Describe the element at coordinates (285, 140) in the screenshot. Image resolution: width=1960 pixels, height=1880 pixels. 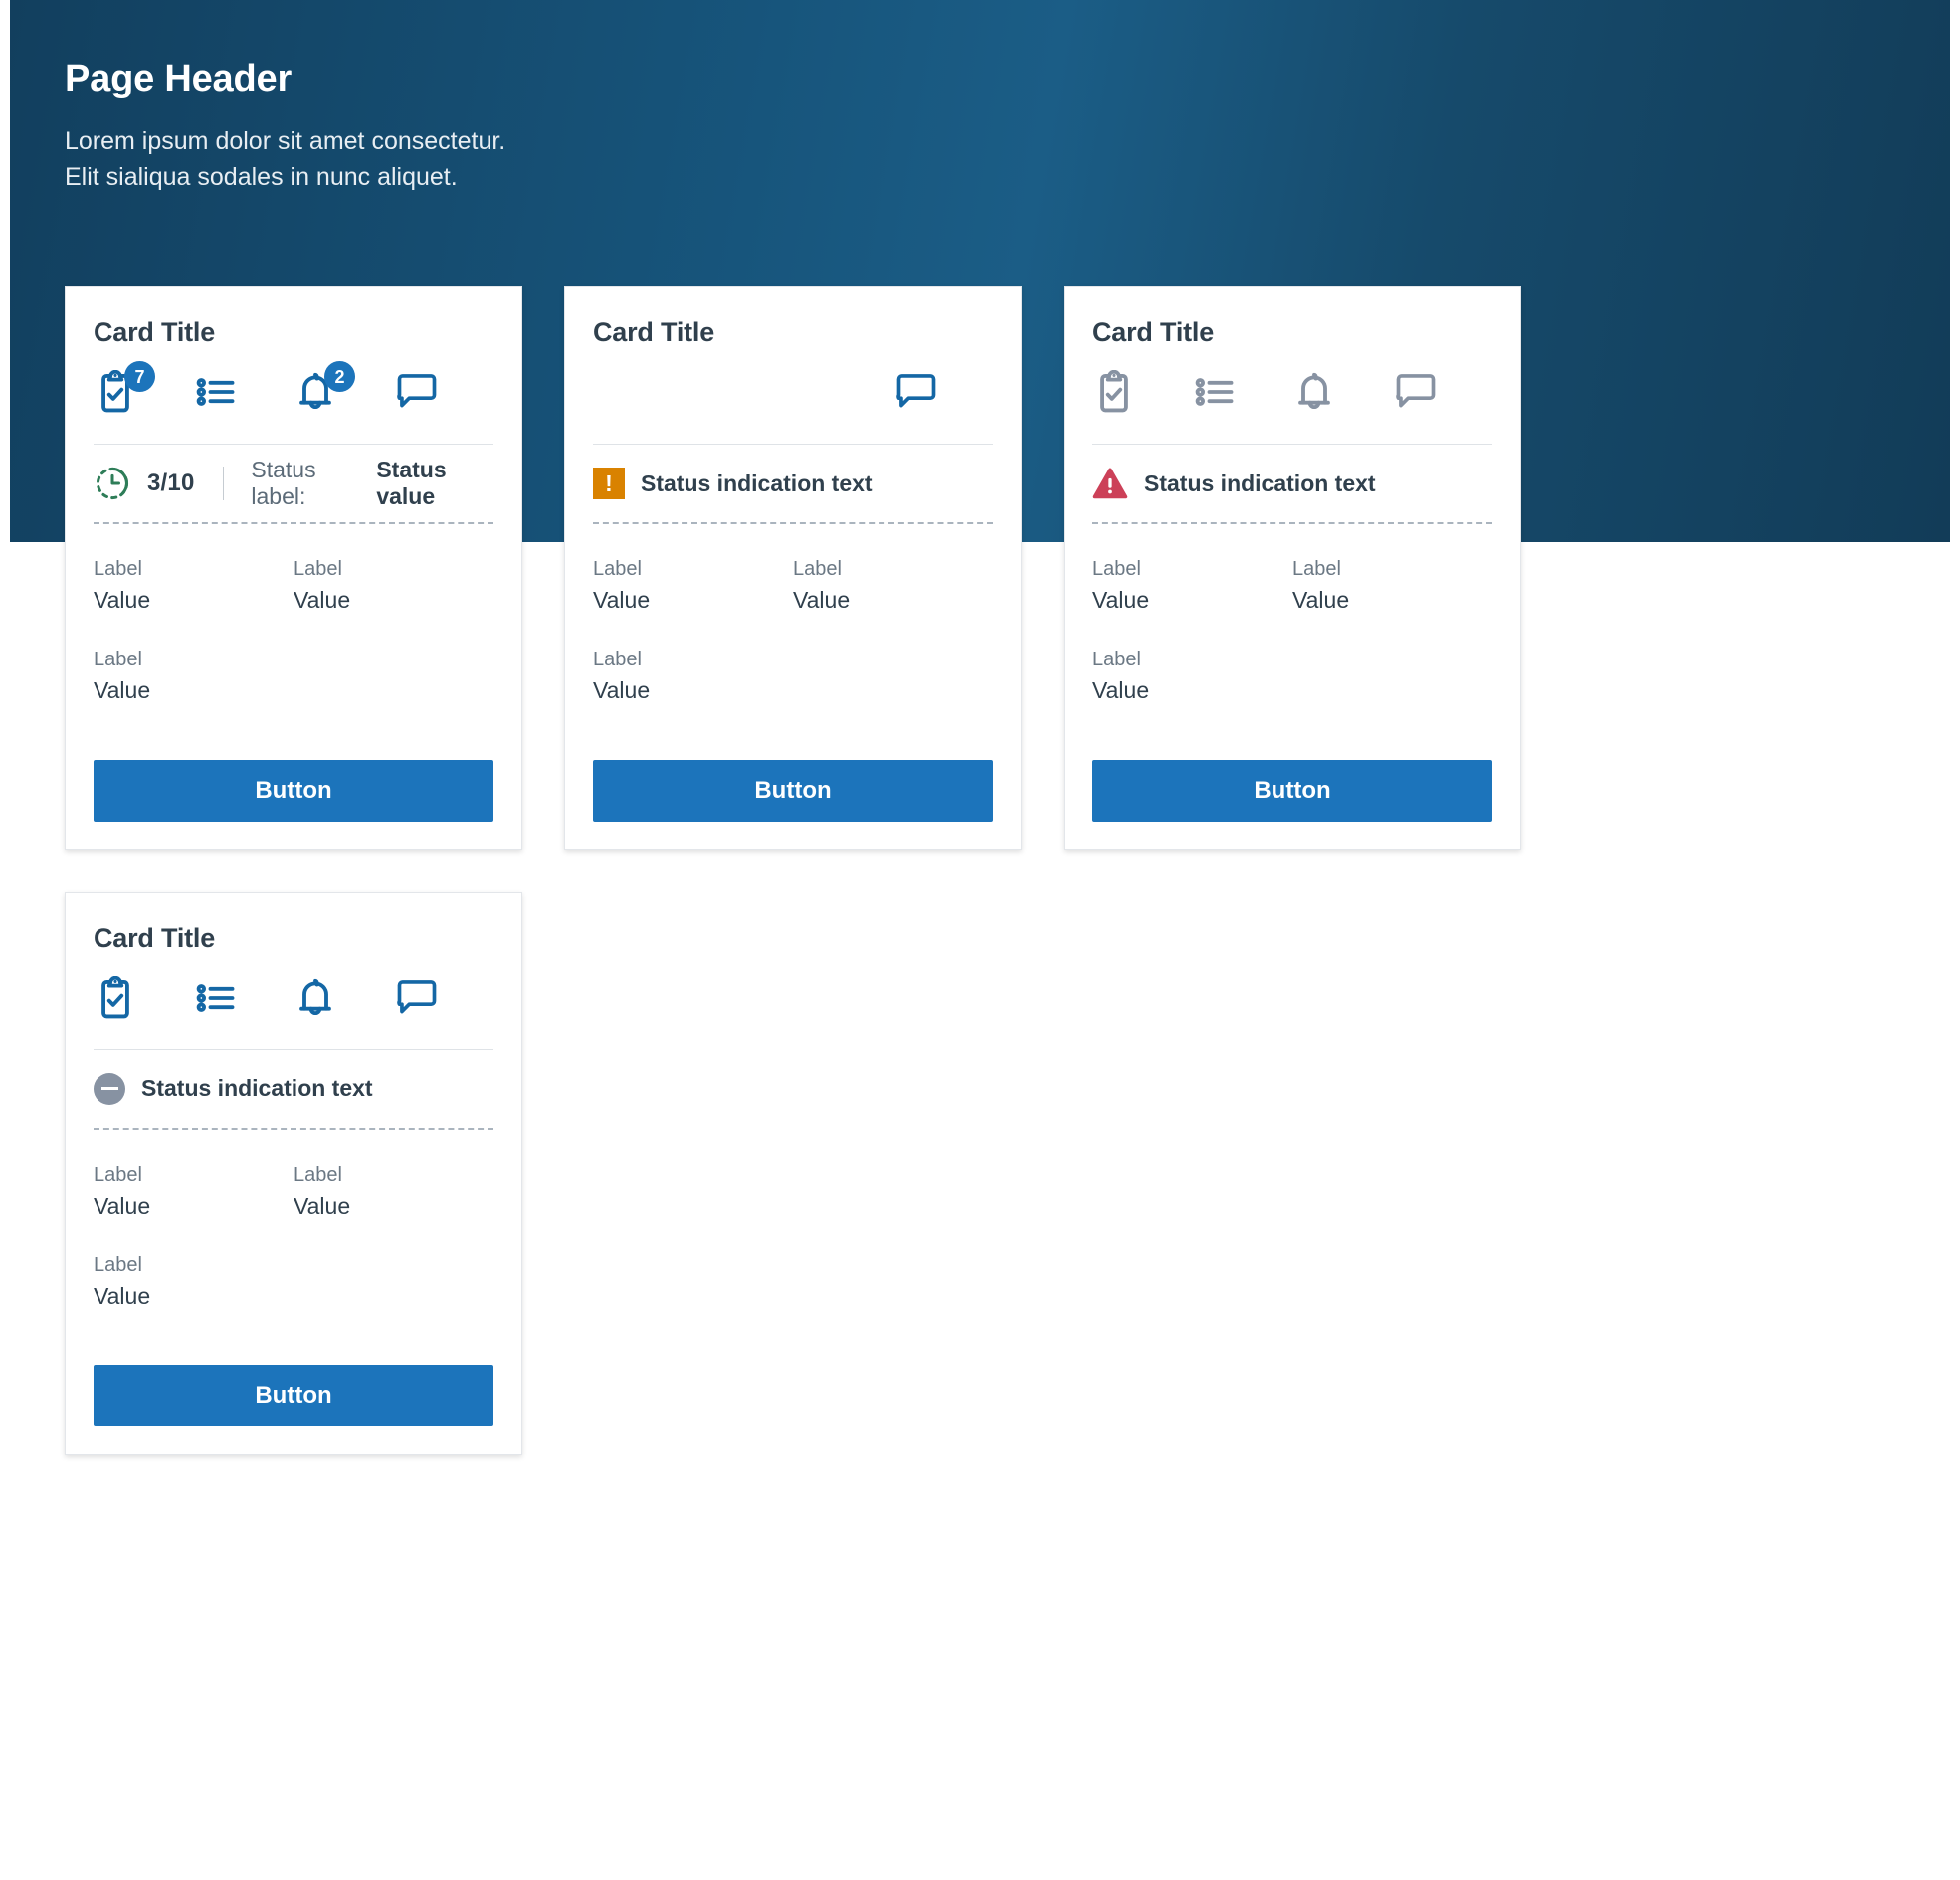
I see `page-subtitle-line-1: Lorem ipsum dolor sit amet consectetur.` at that location.